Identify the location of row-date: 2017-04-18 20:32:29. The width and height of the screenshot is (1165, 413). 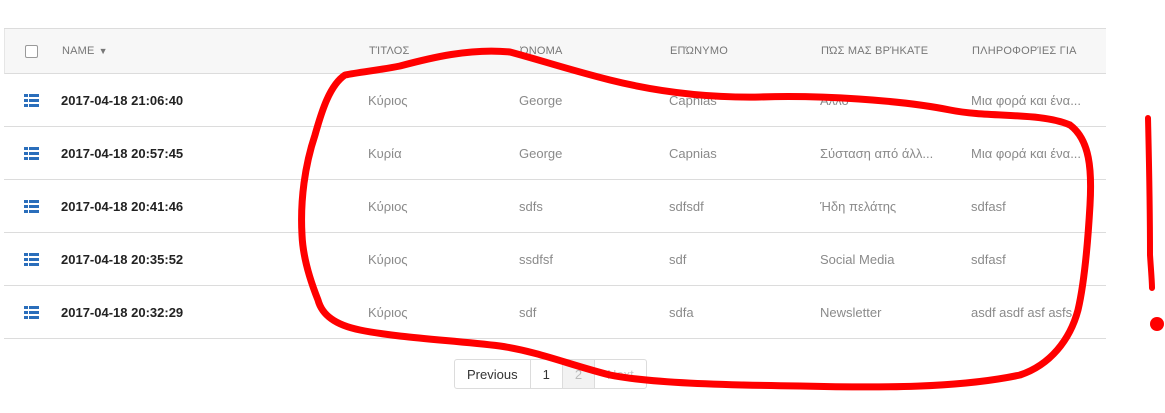
(122, 312).